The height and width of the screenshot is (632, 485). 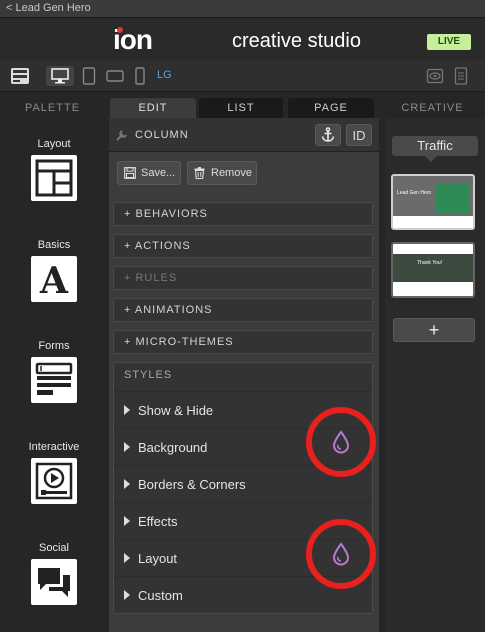 What do you see at coordinates (54, 380) in the screenshot?
I see `form-icon` at bounding box center [54, 380].